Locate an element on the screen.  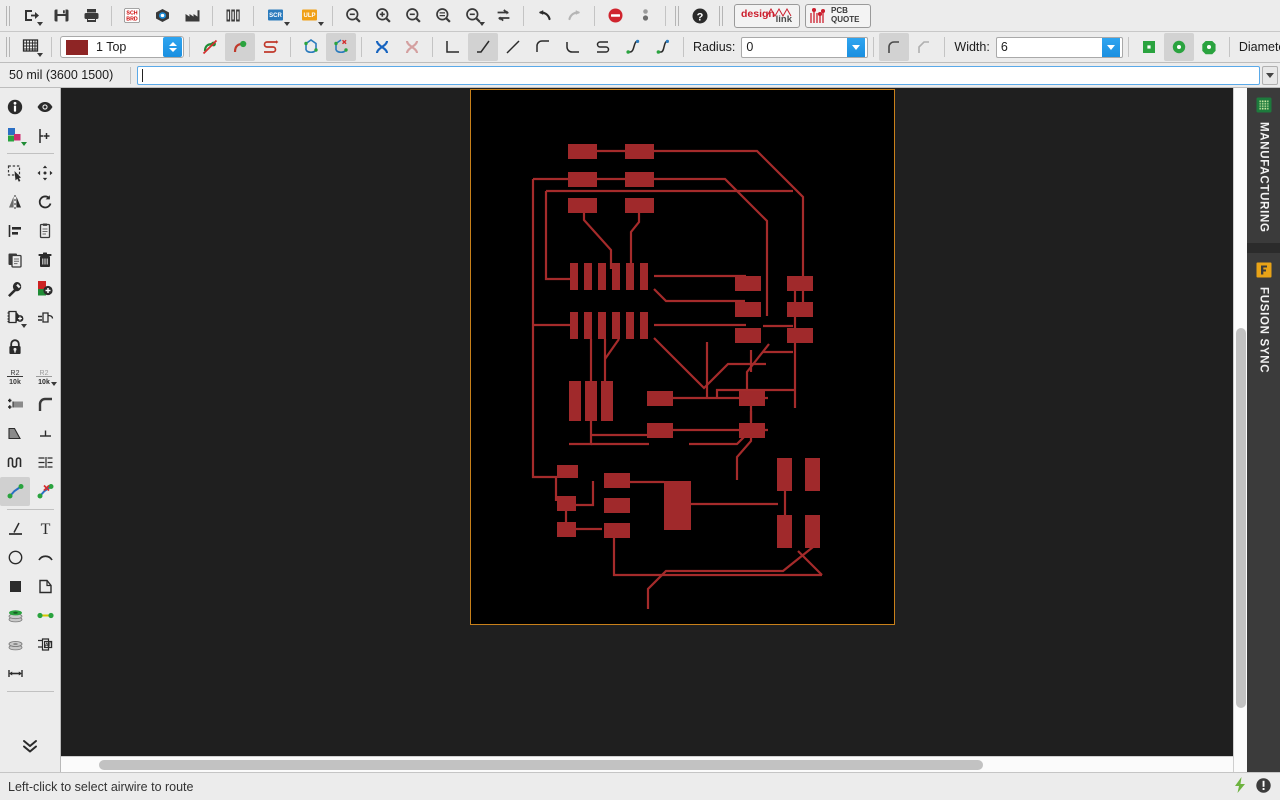
redraw-button is located at coordinates (503, 16).